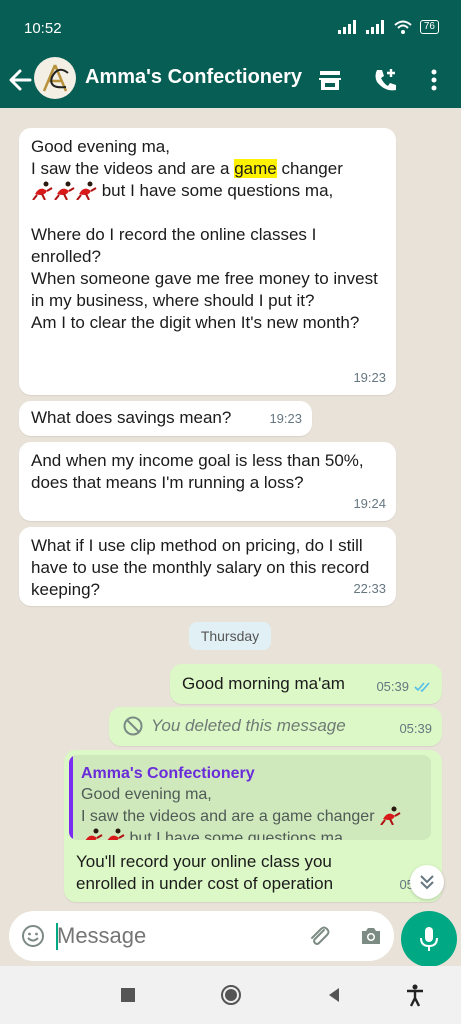 Image resolution: width=461 pixels, height=1024 pixels. I want to click on arrow-left-icon, so click(20, 80).